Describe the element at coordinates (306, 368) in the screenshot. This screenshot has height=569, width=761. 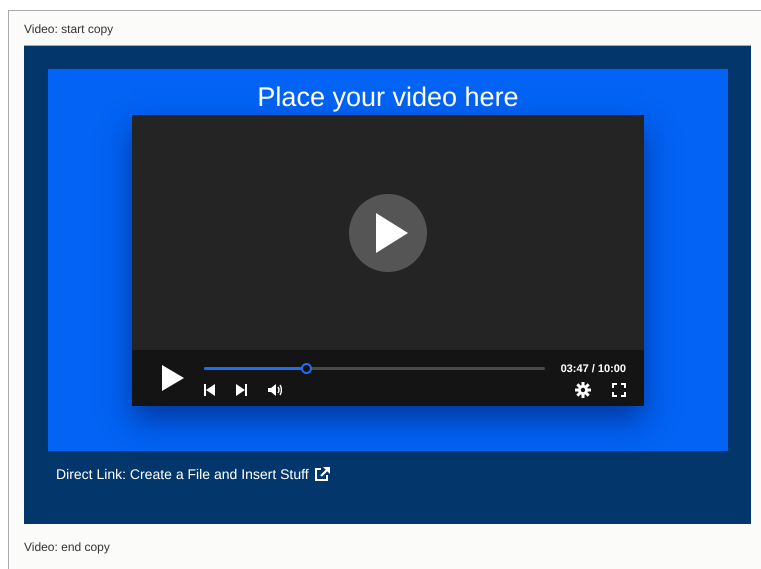
I see `progress-thumb` at that location.